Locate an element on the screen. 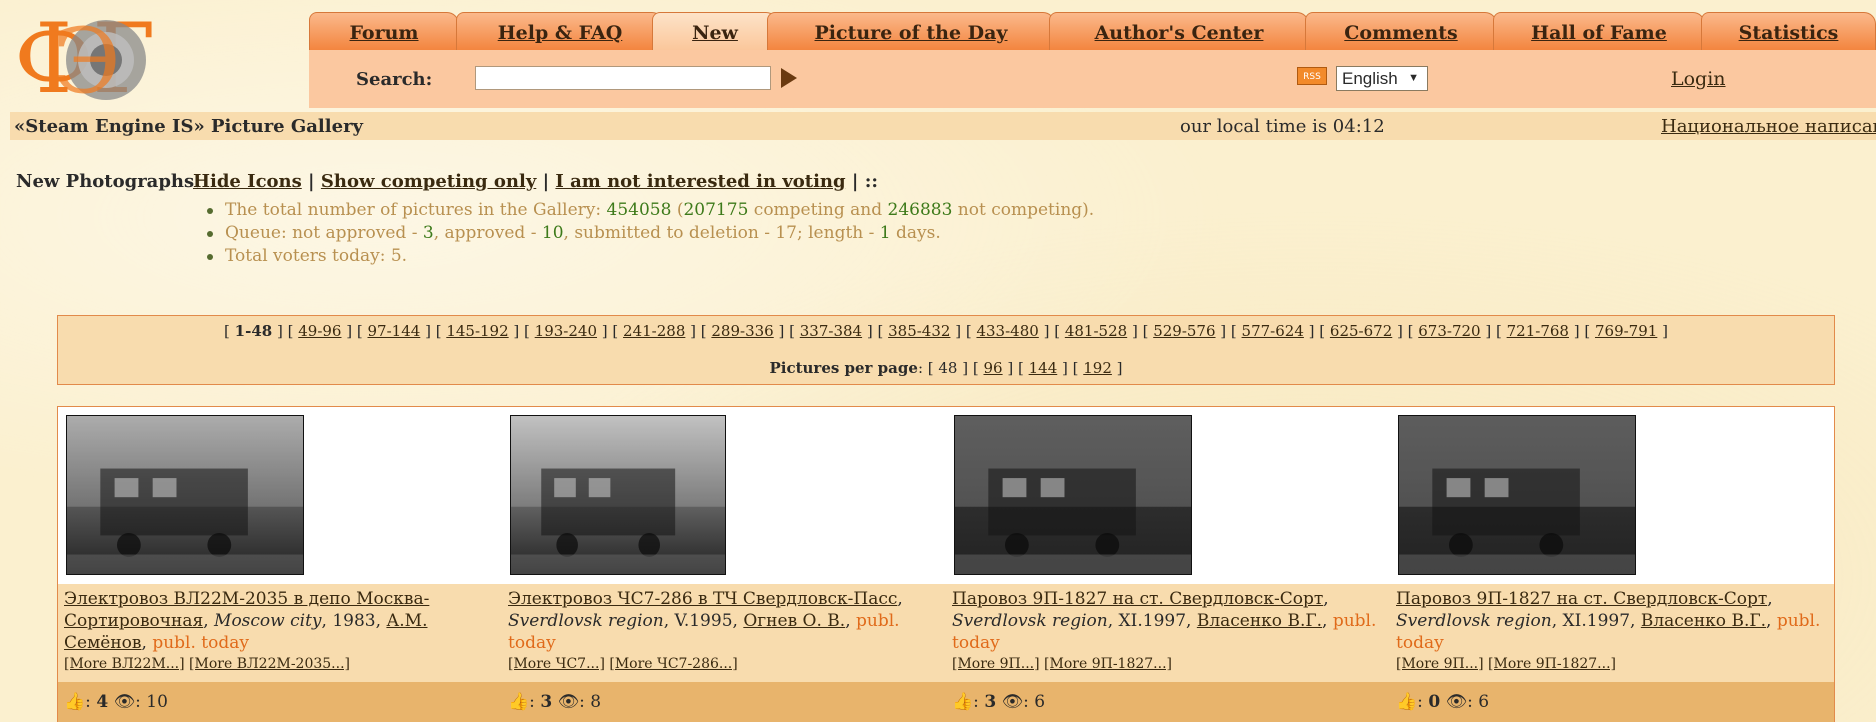 The width and height of the screenshot is (1876, 722). per-page-option: 96 is located at coordinates (993, 368).